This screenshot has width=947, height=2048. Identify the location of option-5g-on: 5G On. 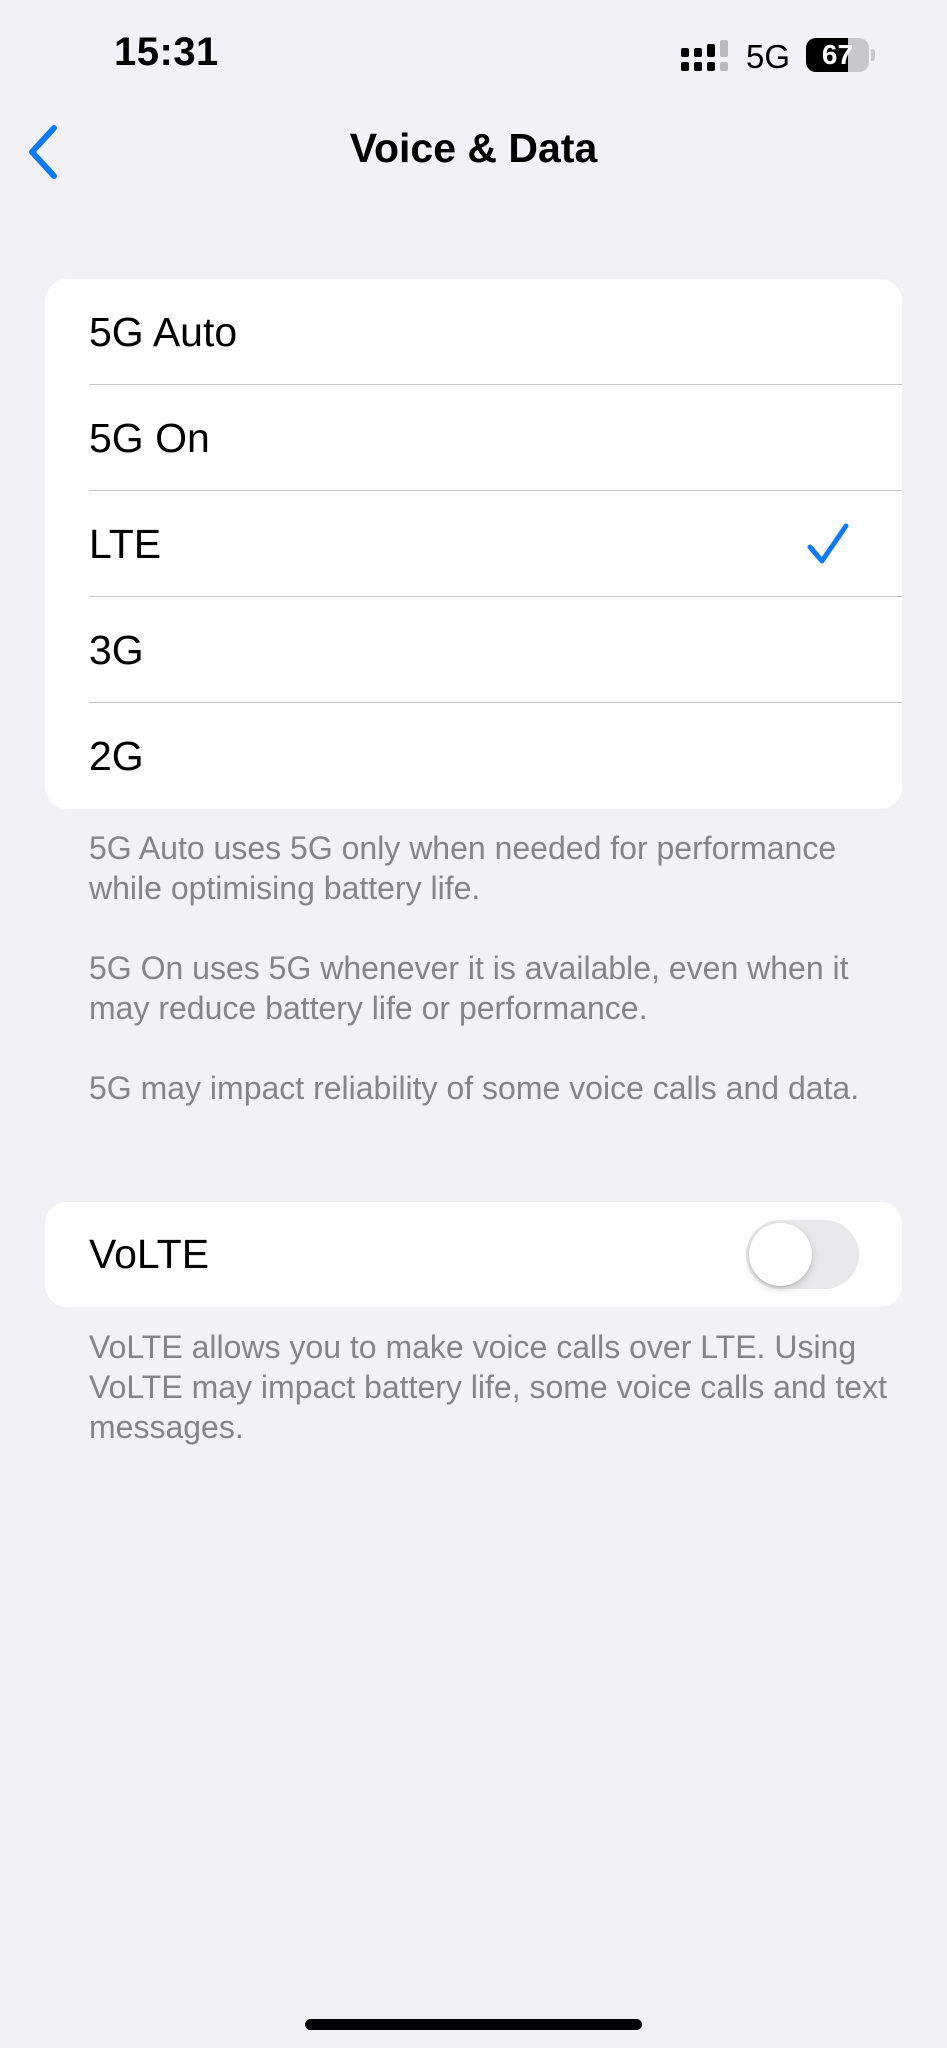
(473, 438).